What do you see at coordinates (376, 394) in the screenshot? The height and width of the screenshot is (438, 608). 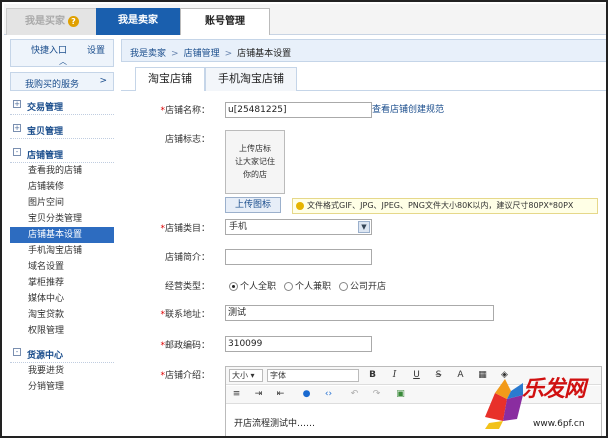 I see `redo-icon: ↷` at bounding box center [376, 394].